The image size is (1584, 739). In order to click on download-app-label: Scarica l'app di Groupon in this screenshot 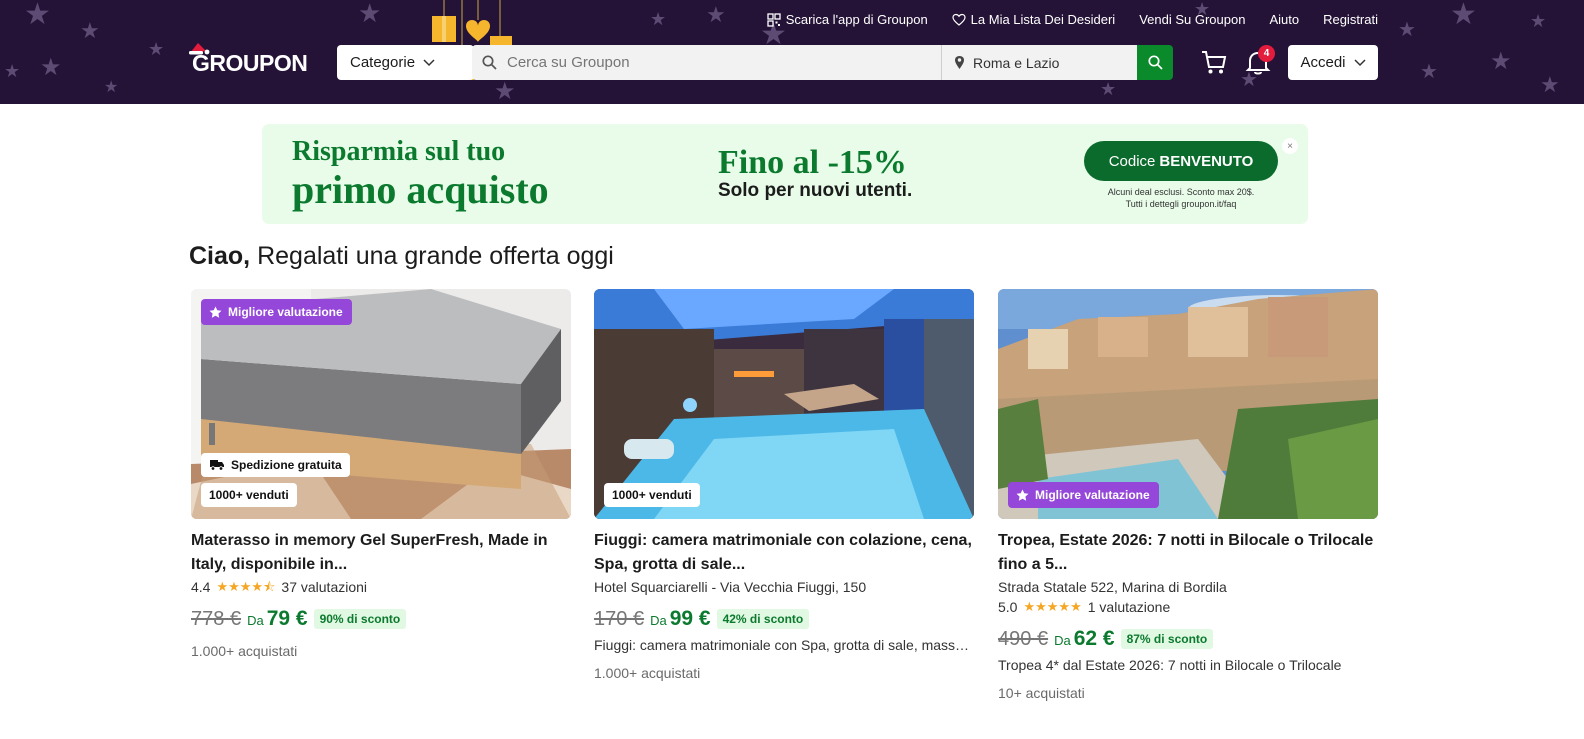, I will do `click(856, 19)`.